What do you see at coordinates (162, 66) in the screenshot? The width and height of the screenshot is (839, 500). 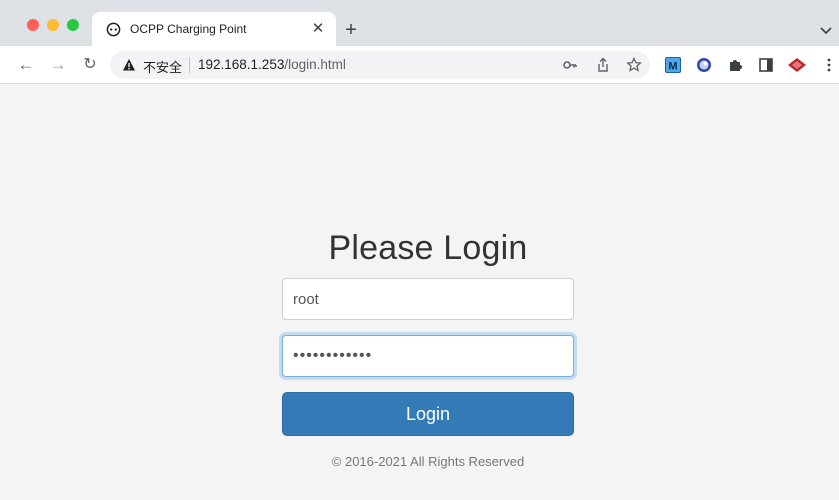 I see `not-secure-label: 不安全` at bounding box center [162, 66].